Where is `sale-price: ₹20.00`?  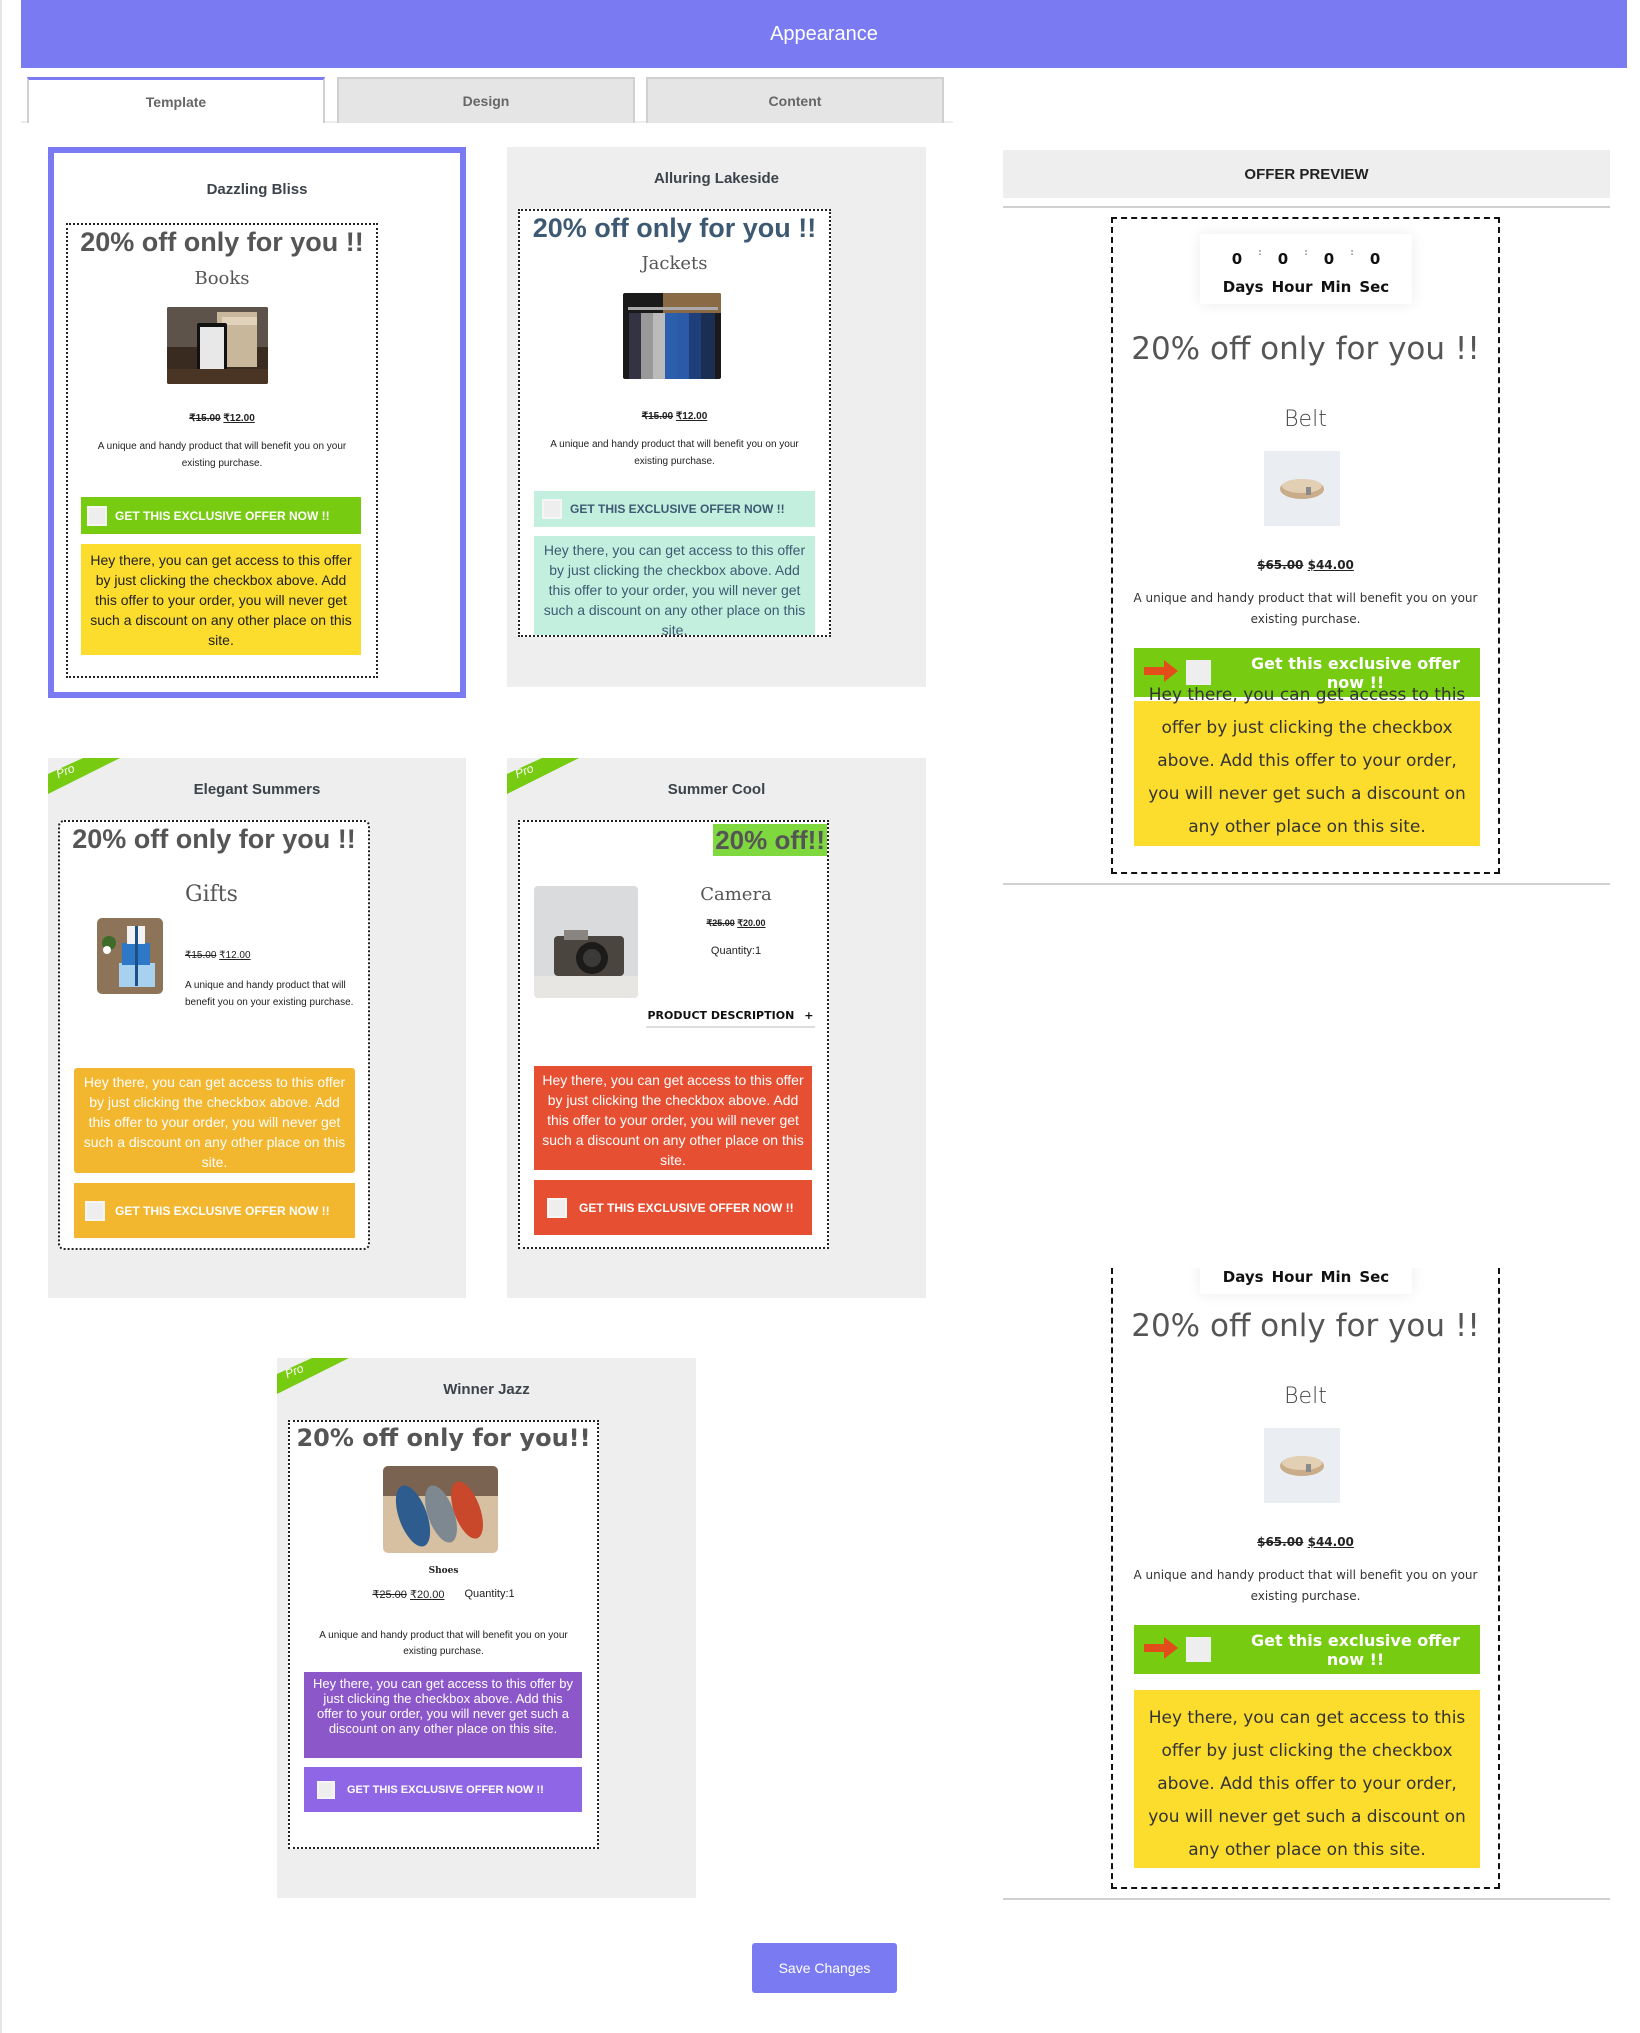
sale-price: ₹20.00 is located at coordinates (427, 1595).